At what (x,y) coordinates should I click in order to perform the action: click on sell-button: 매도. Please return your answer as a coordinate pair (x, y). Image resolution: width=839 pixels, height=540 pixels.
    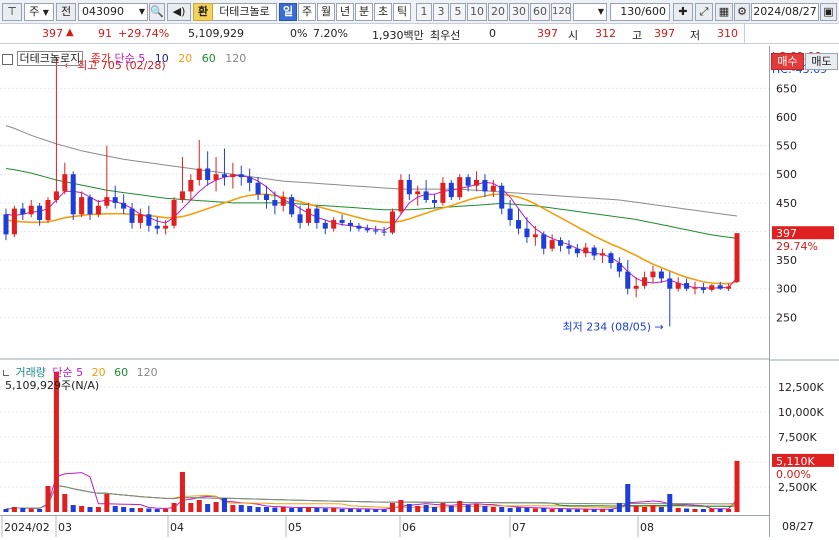
    Looking at the image, I should click on (821, 61).